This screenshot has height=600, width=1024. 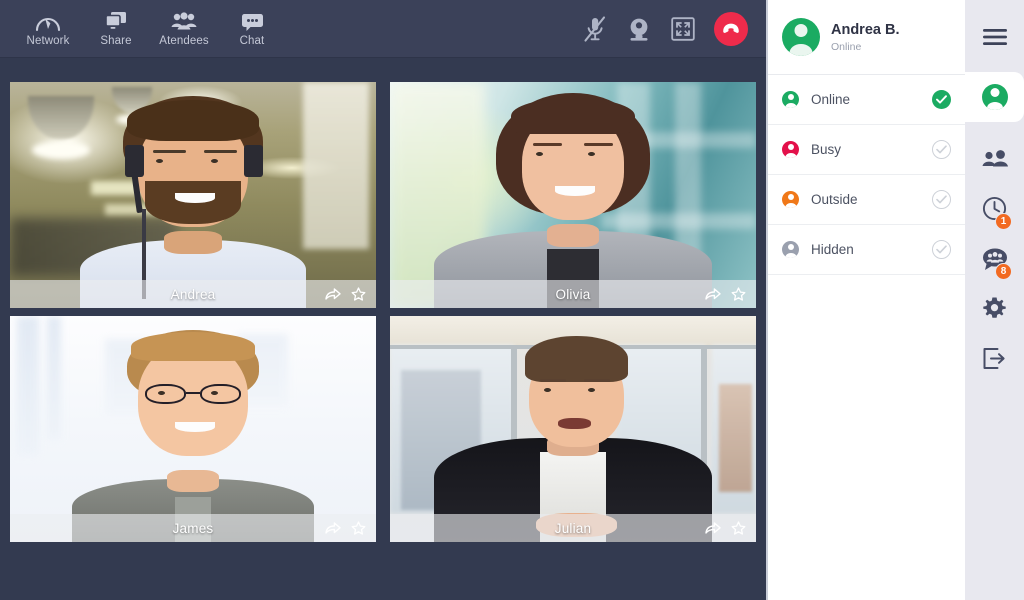 I want to click on rail-item-settings, so click(x=994, y=311).